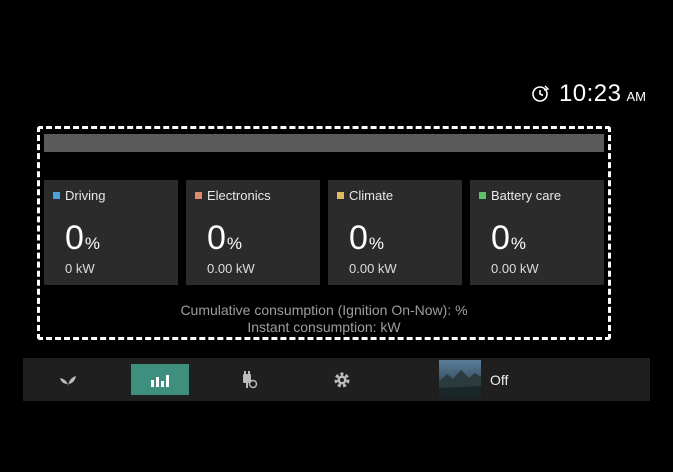  What do you see at coordinates (253, 232) in the screenshot?
I see `card-electronics: Electronics 0% 0.00 kW` at bounding box center [253, 232].